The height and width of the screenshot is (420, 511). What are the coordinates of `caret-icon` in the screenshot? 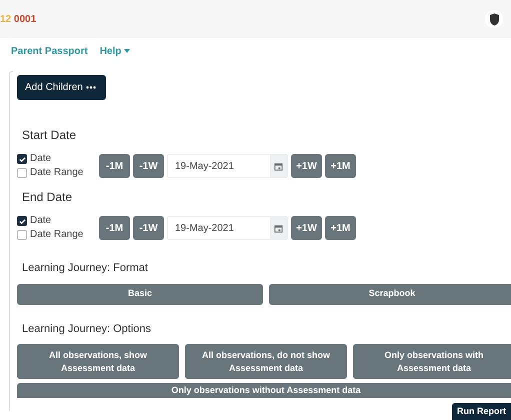 It's located at (127, 51).